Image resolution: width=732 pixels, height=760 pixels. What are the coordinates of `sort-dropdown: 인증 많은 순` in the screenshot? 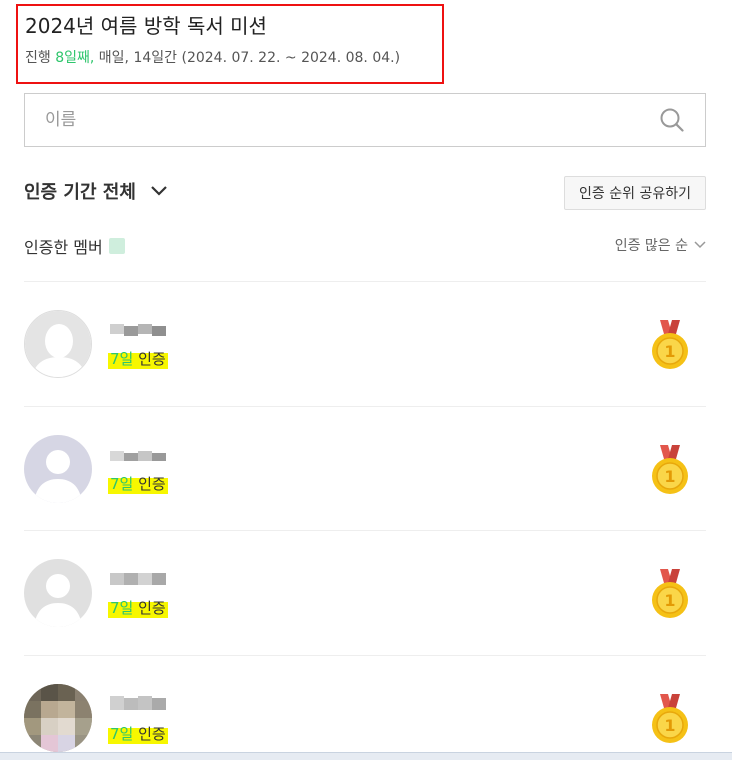 It's located at (660, 245).